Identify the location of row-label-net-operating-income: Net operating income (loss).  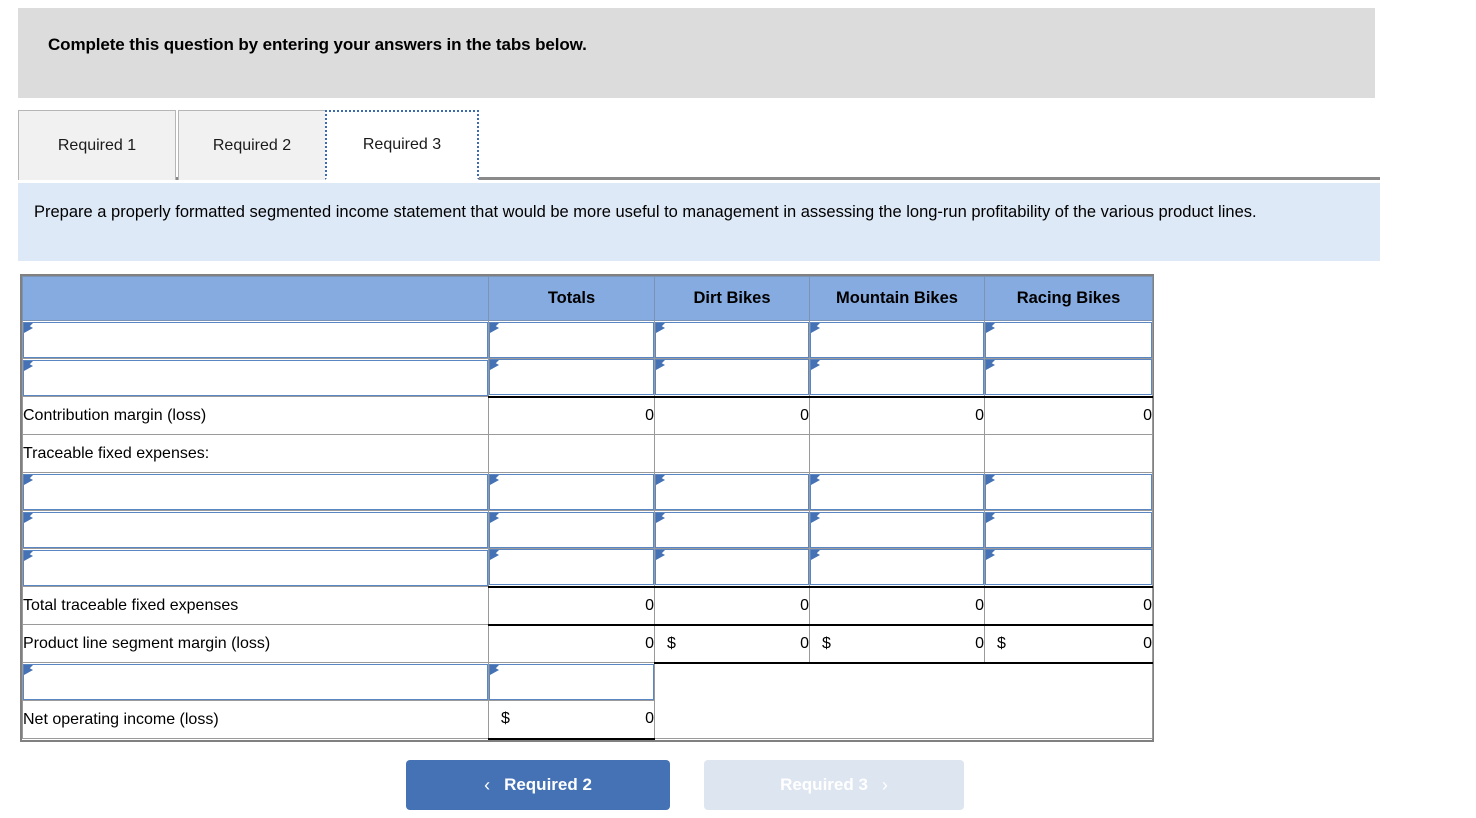
(255, 719).